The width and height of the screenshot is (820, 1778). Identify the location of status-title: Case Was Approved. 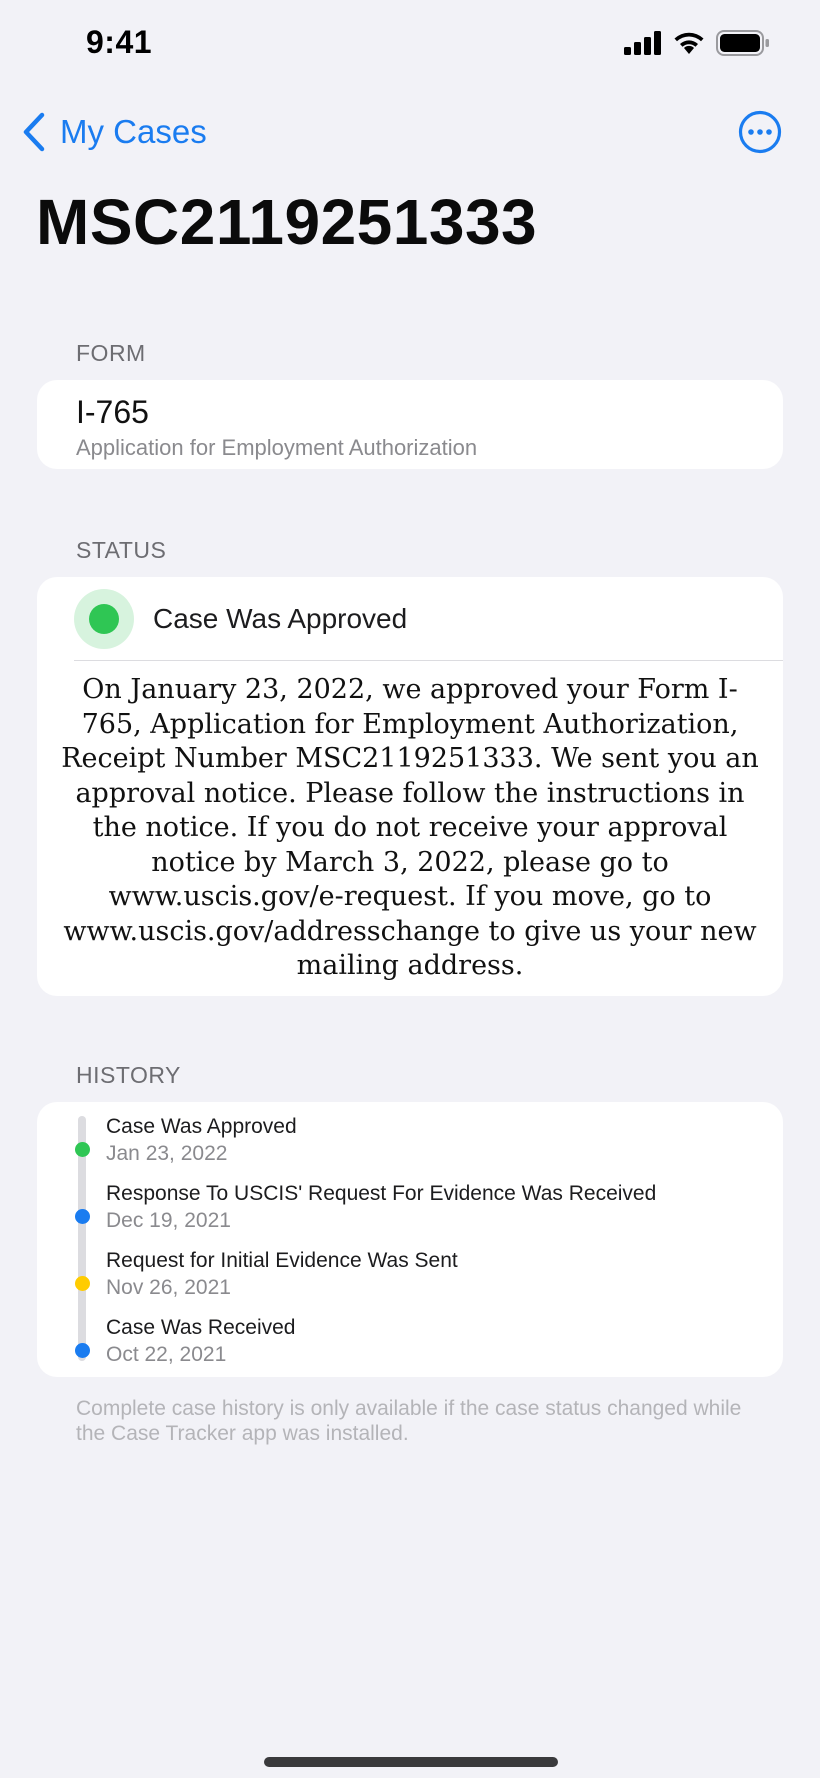
(280, 618).